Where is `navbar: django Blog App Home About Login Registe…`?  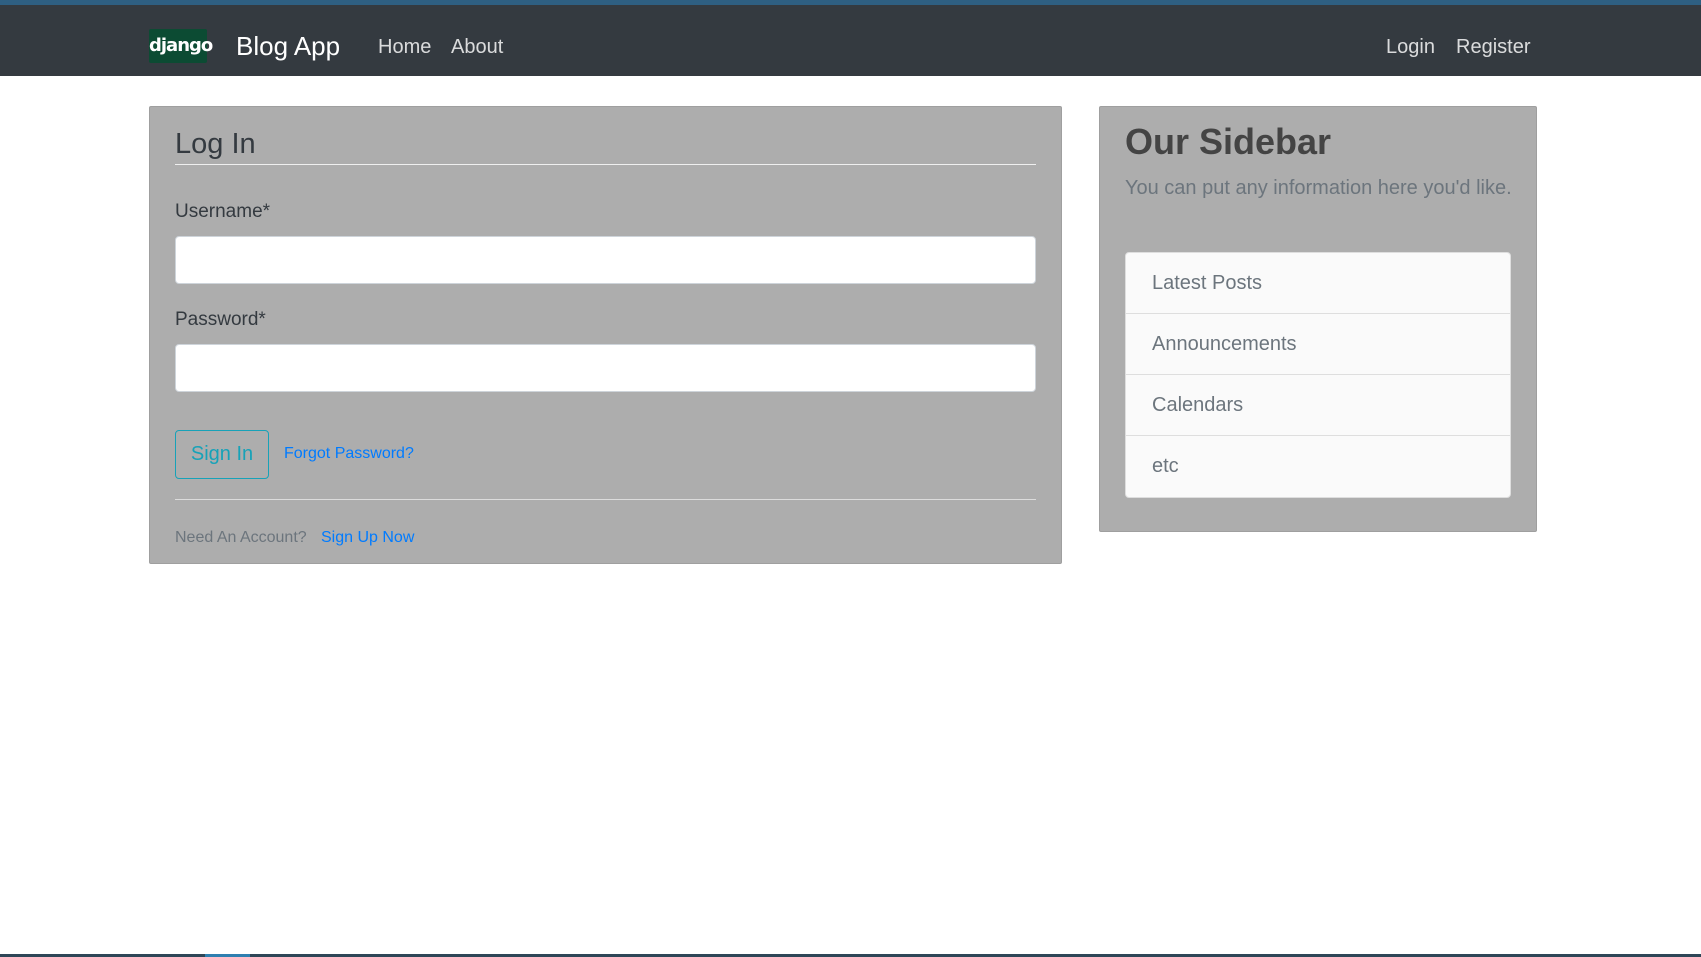
navbar: django Blog App Home About Login Registe… is located at coordinates (850, 40).